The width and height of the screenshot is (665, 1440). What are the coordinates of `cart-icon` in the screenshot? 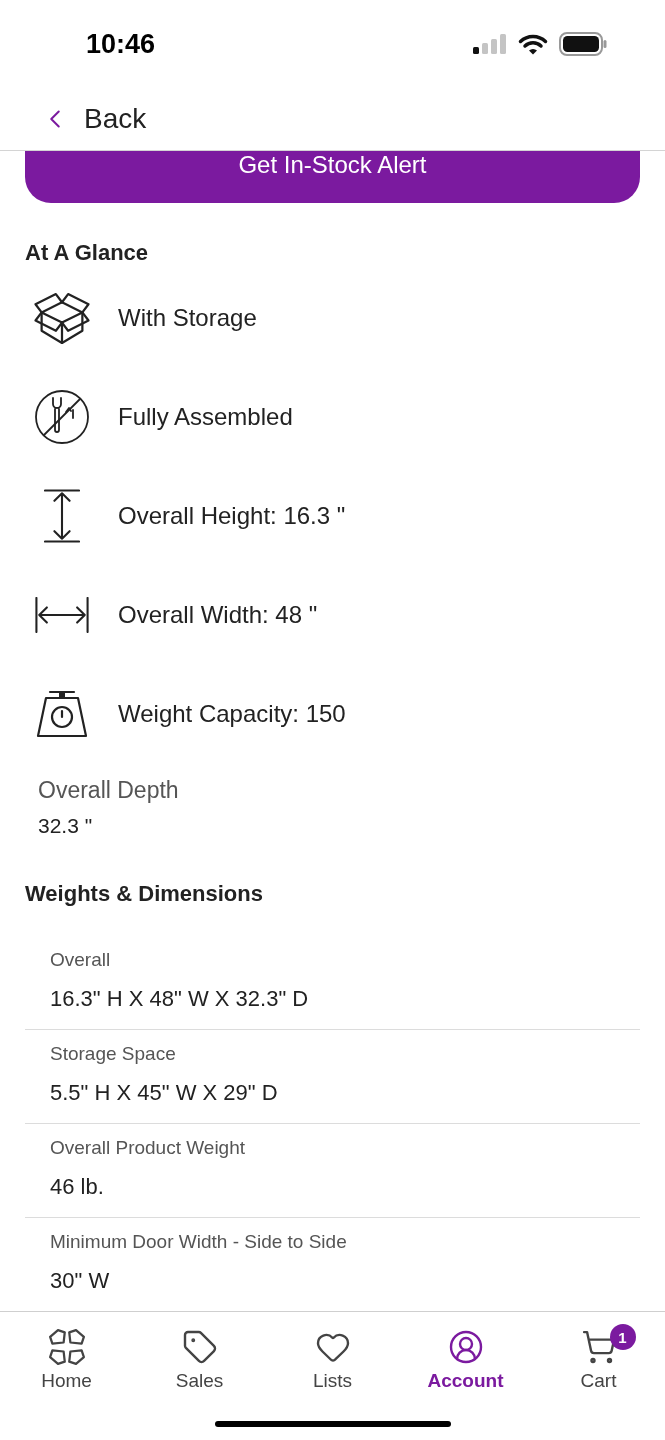 It's located at (598, 1347).